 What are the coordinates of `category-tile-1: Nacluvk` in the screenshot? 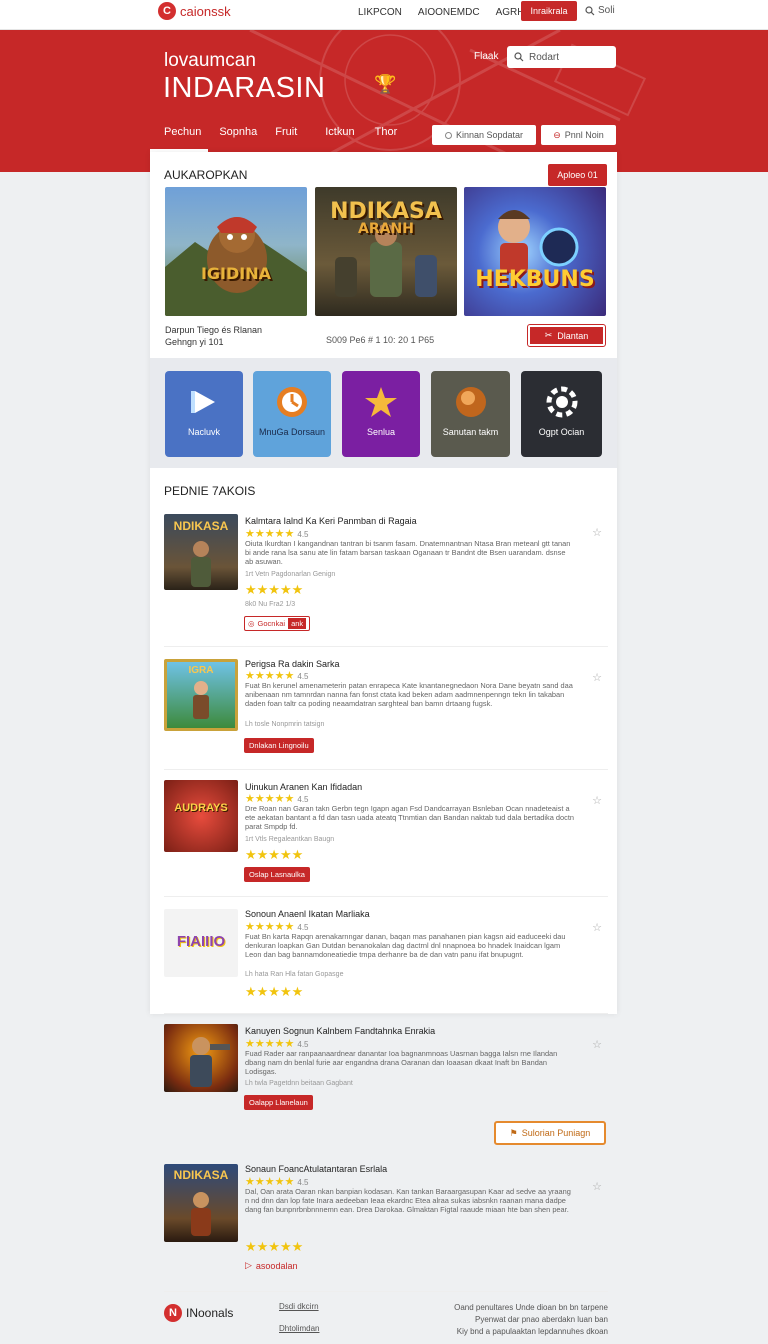 It's located at (204, 414).